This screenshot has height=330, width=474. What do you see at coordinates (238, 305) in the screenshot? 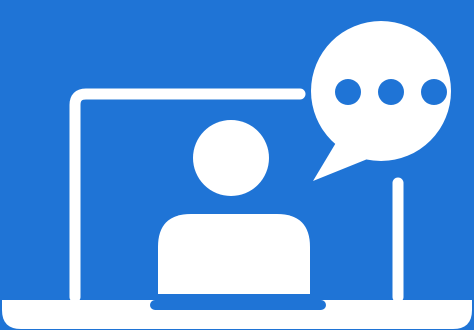
I see `laptop-notch` at bounding box center [238, 305].